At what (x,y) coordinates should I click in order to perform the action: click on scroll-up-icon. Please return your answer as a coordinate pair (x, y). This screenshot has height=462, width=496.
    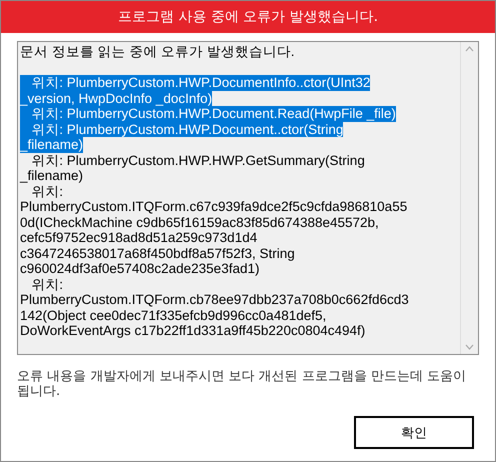
    Looking at the image, I should click on (469, 49).